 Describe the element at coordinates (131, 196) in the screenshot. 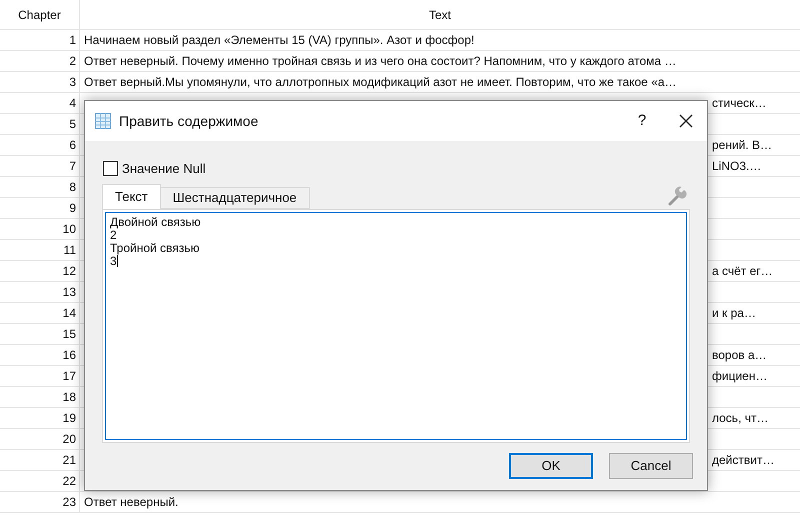

I see `tab: Текст` at that location.